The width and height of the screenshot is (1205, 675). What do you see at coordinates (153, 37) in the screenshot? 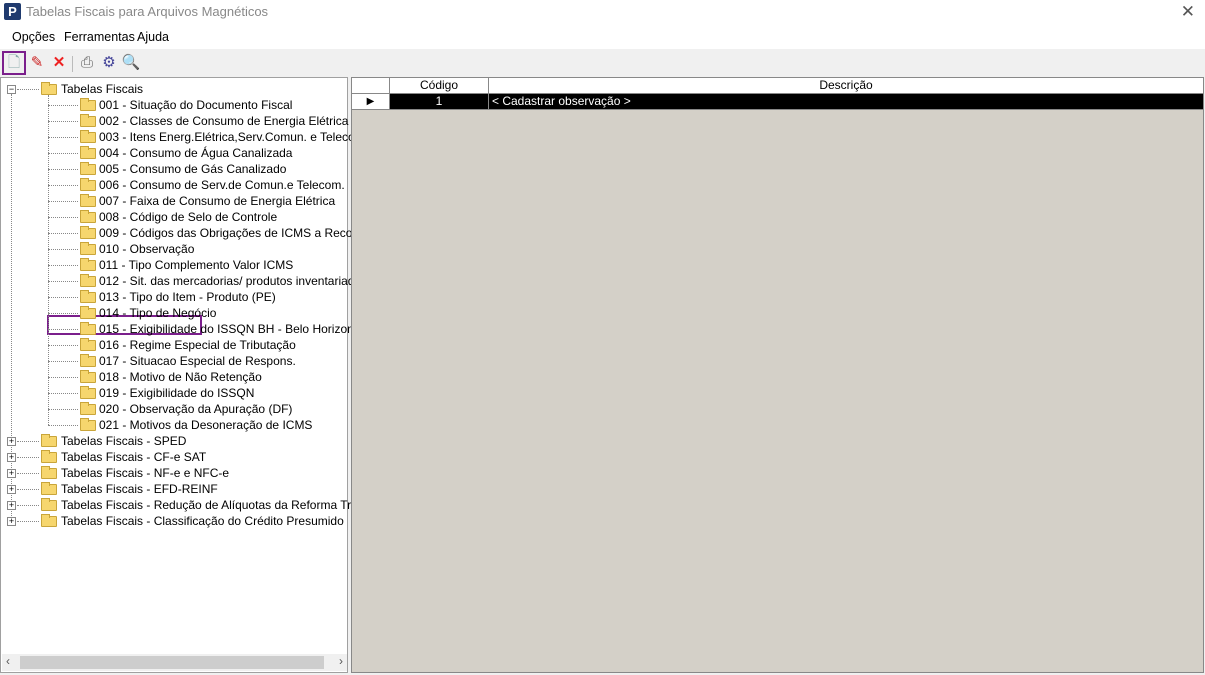
I see `menu-ajuda: Ajuda` at bounding box center [153, 37].